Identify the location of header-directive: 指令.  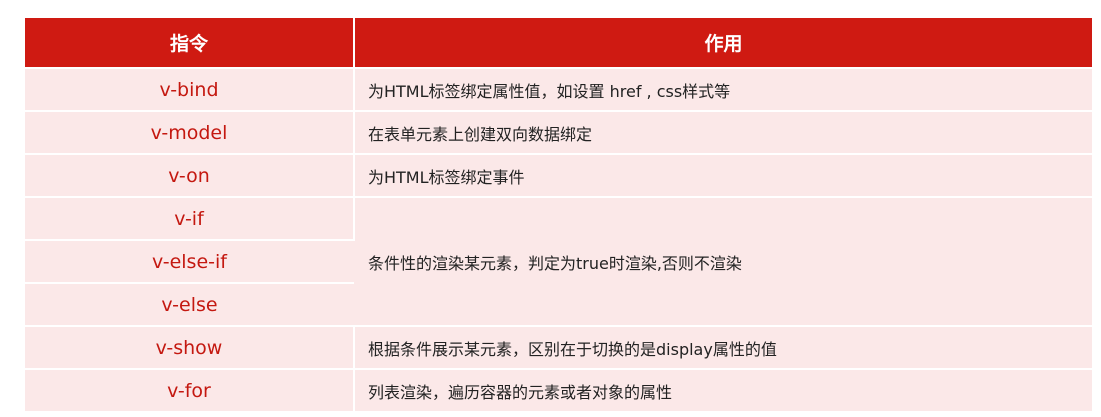
(190, 43).